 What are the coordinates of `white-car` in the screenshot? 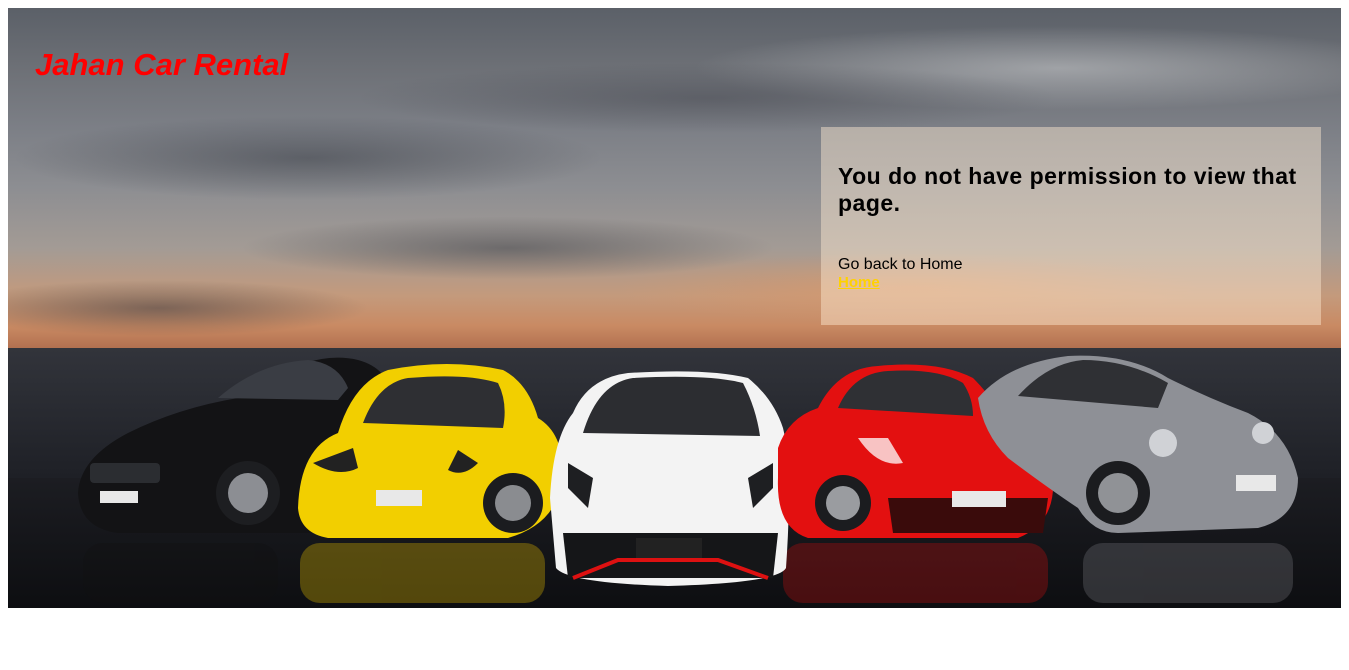 It's located at (669, 478).